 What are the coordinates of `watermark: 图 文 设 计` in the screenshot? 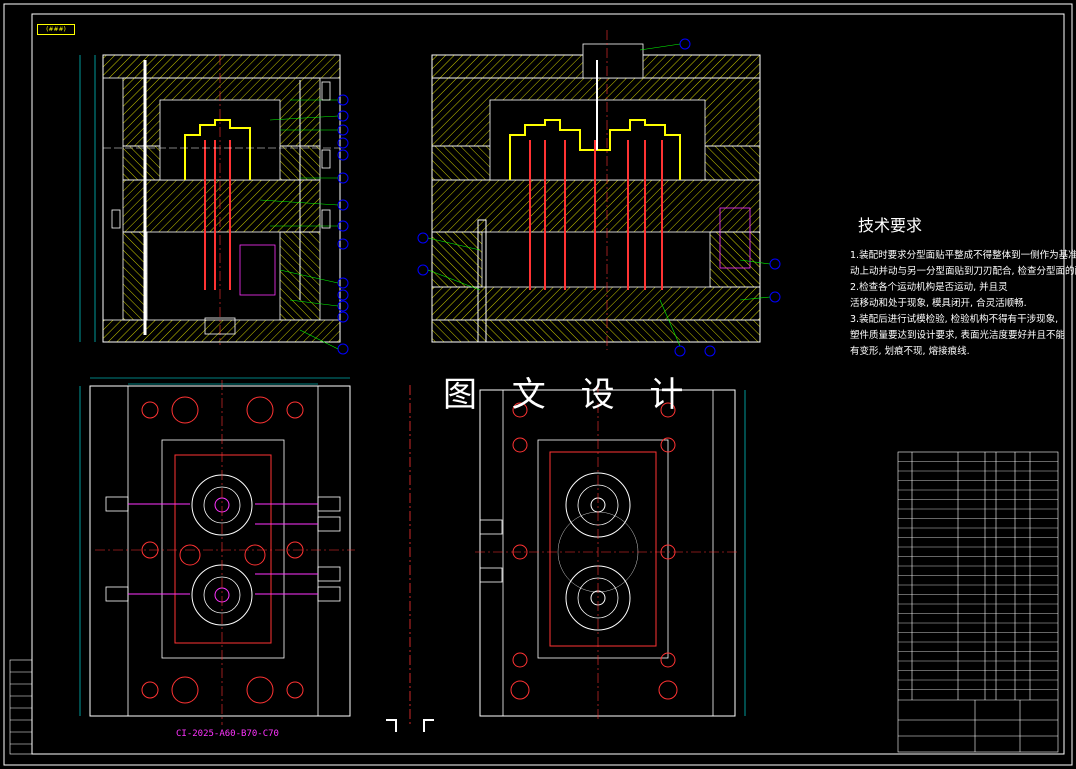 It's located at (569, 395).